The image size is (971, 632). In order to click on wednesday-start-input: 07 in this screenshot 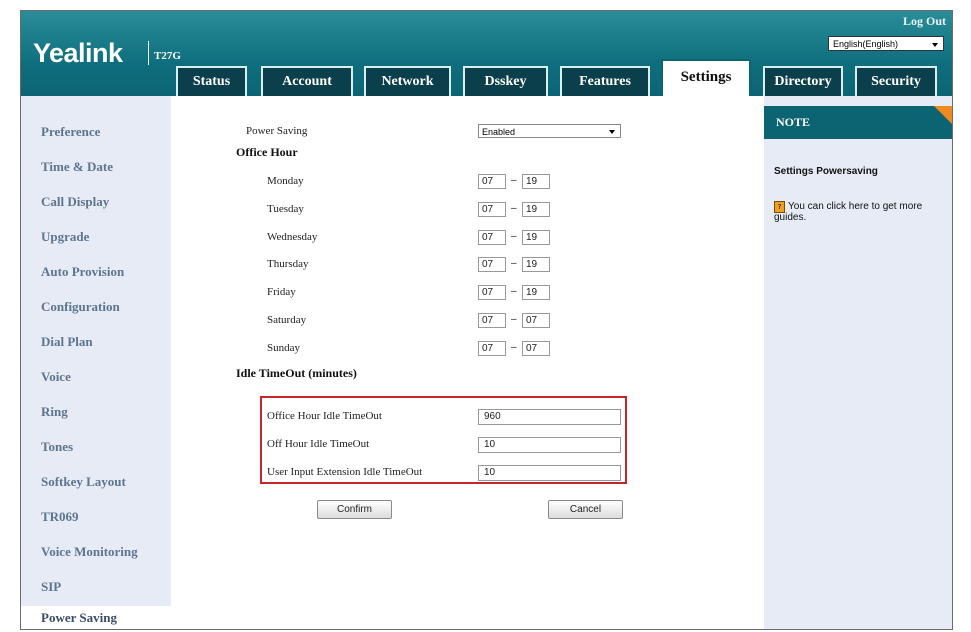, I will do `click(492, 237)`.